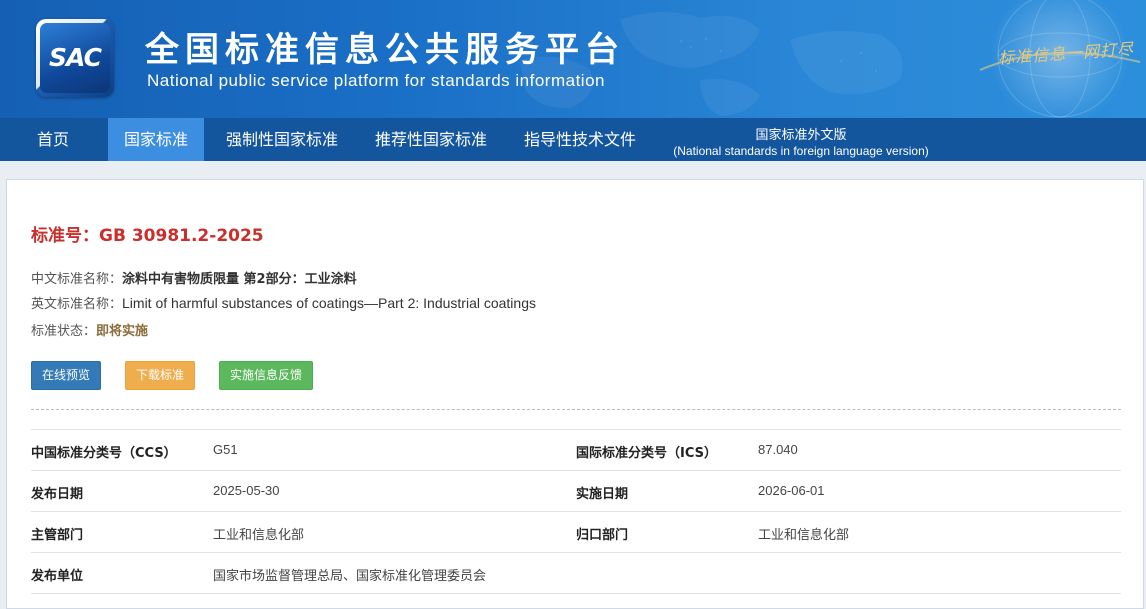  What do you see at coordinates (77, 304) in the screenshot?
I see `en-name-label: 英文标准名称：` at bounding box center [77, 304].